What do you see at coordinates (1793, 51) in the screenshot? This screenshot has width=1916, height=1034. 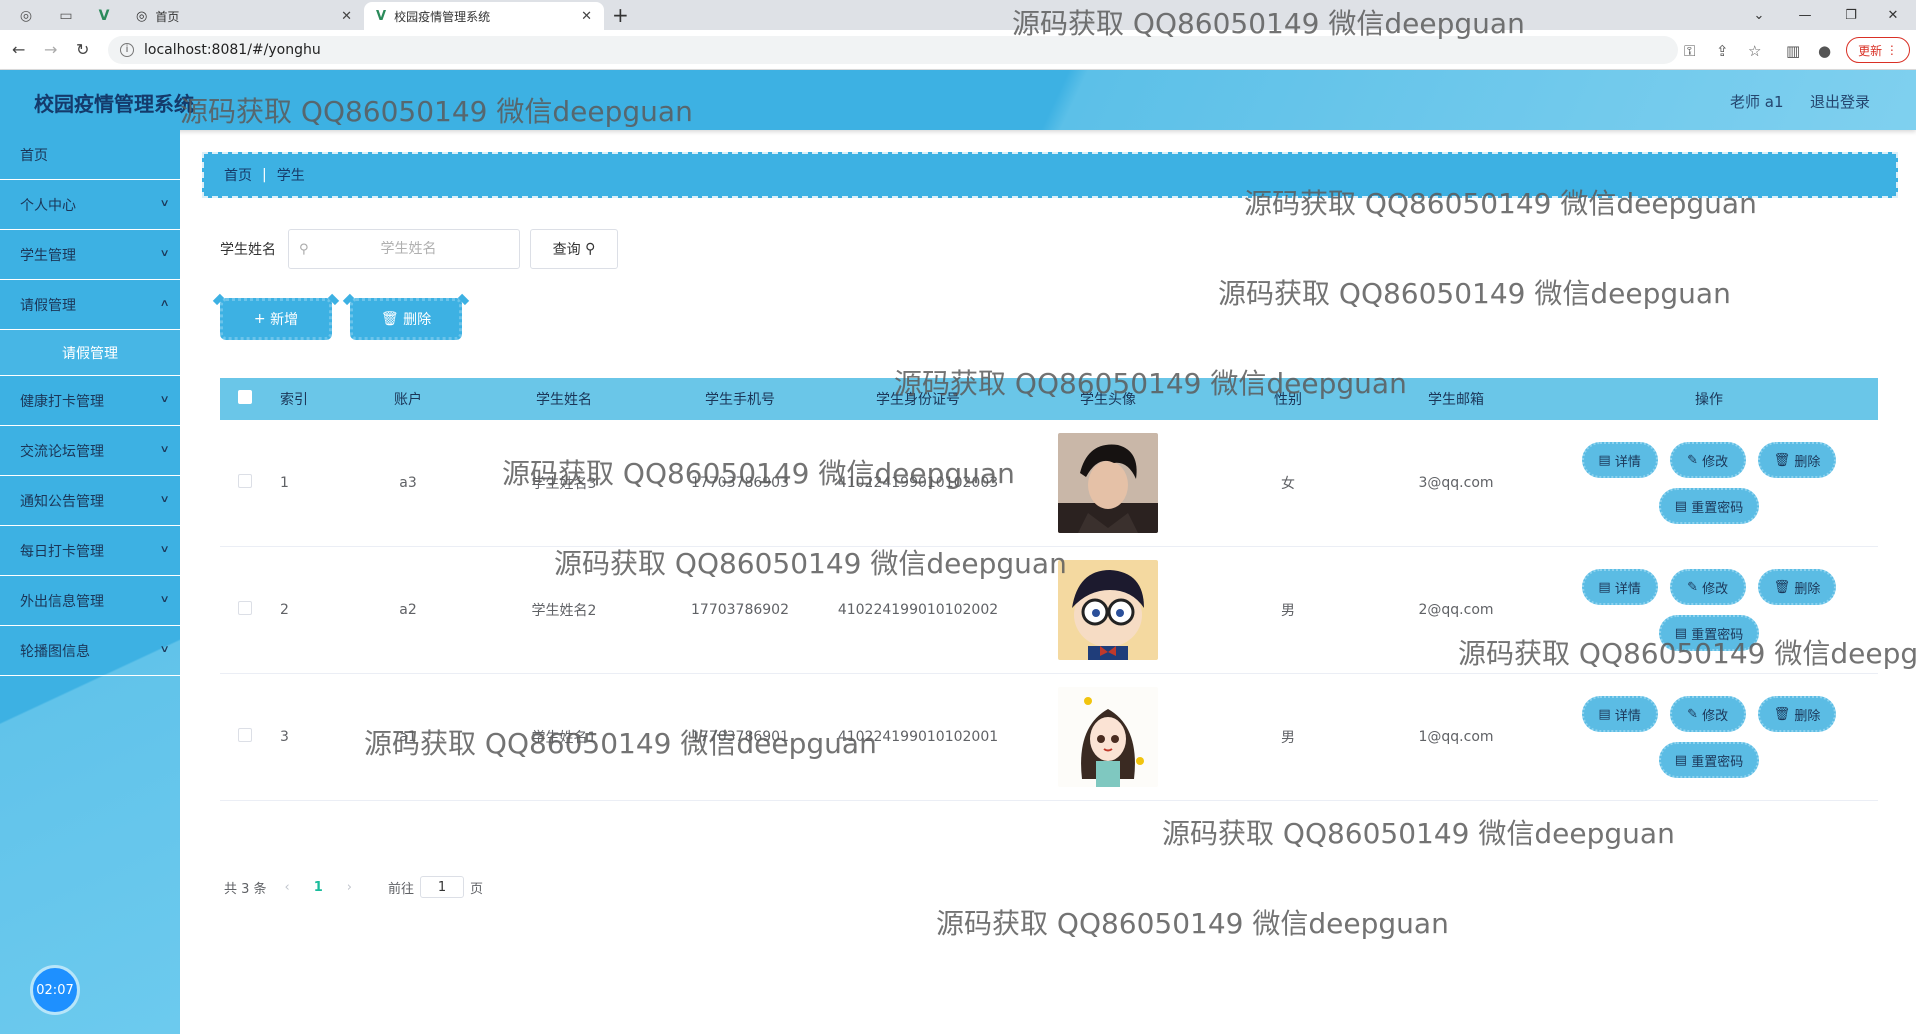 I see `side-panel-icon: ▥` at bounding box center [1793, 51].